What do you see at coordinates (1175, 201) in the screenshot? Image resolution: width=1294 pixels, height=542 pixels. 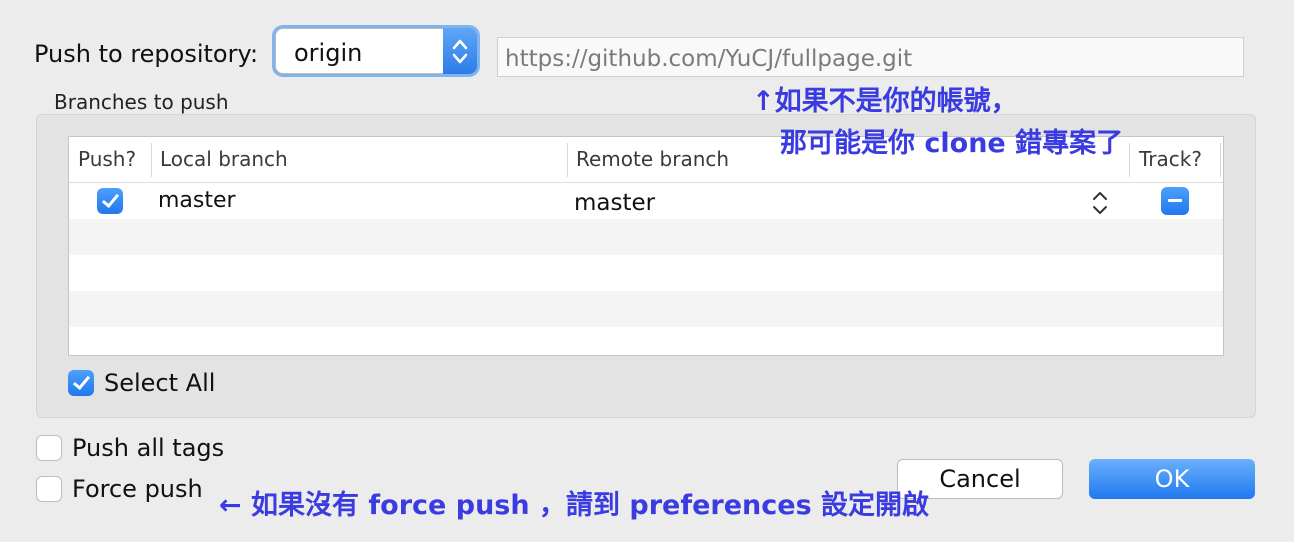 I see `track-checkbox-mixed` at bounding box center [1175, 201].